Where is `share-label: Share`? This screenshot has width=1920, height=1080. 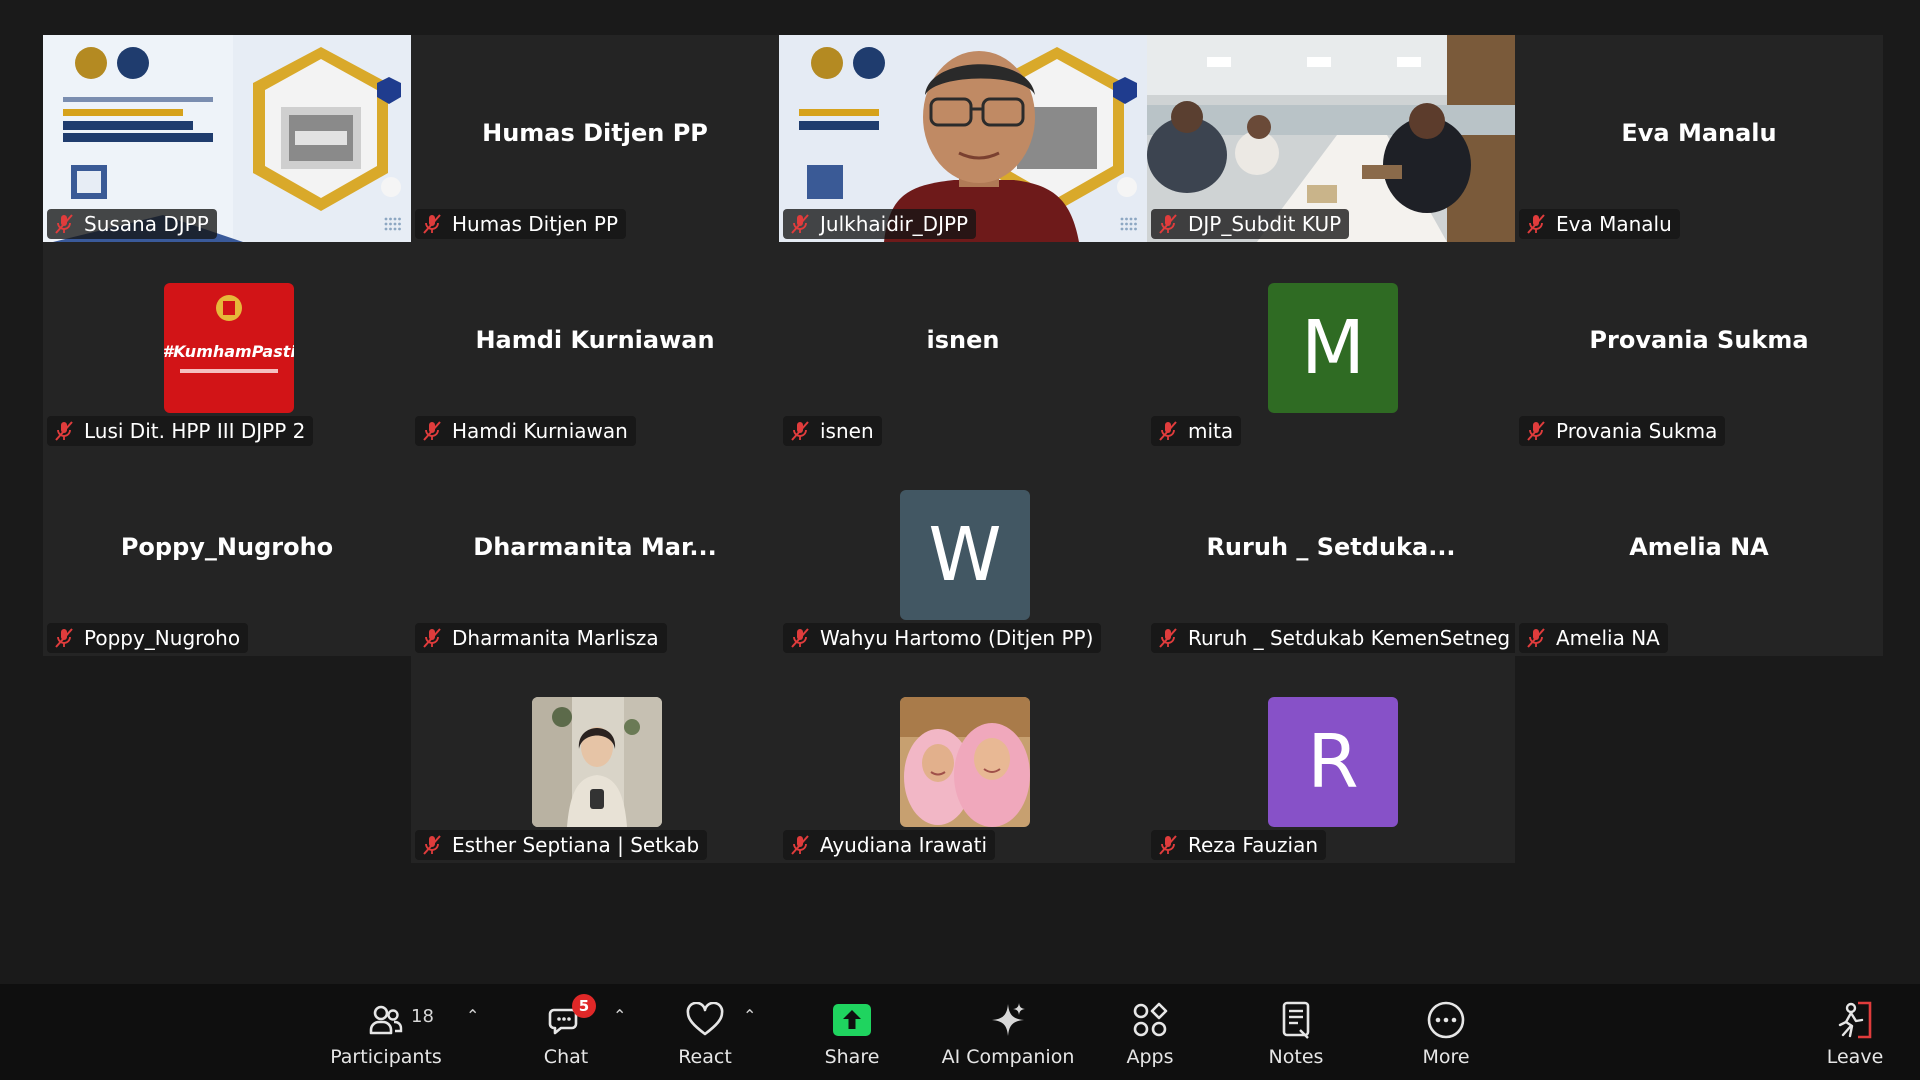
share-label: Share is located at coordinates (852, 1057).